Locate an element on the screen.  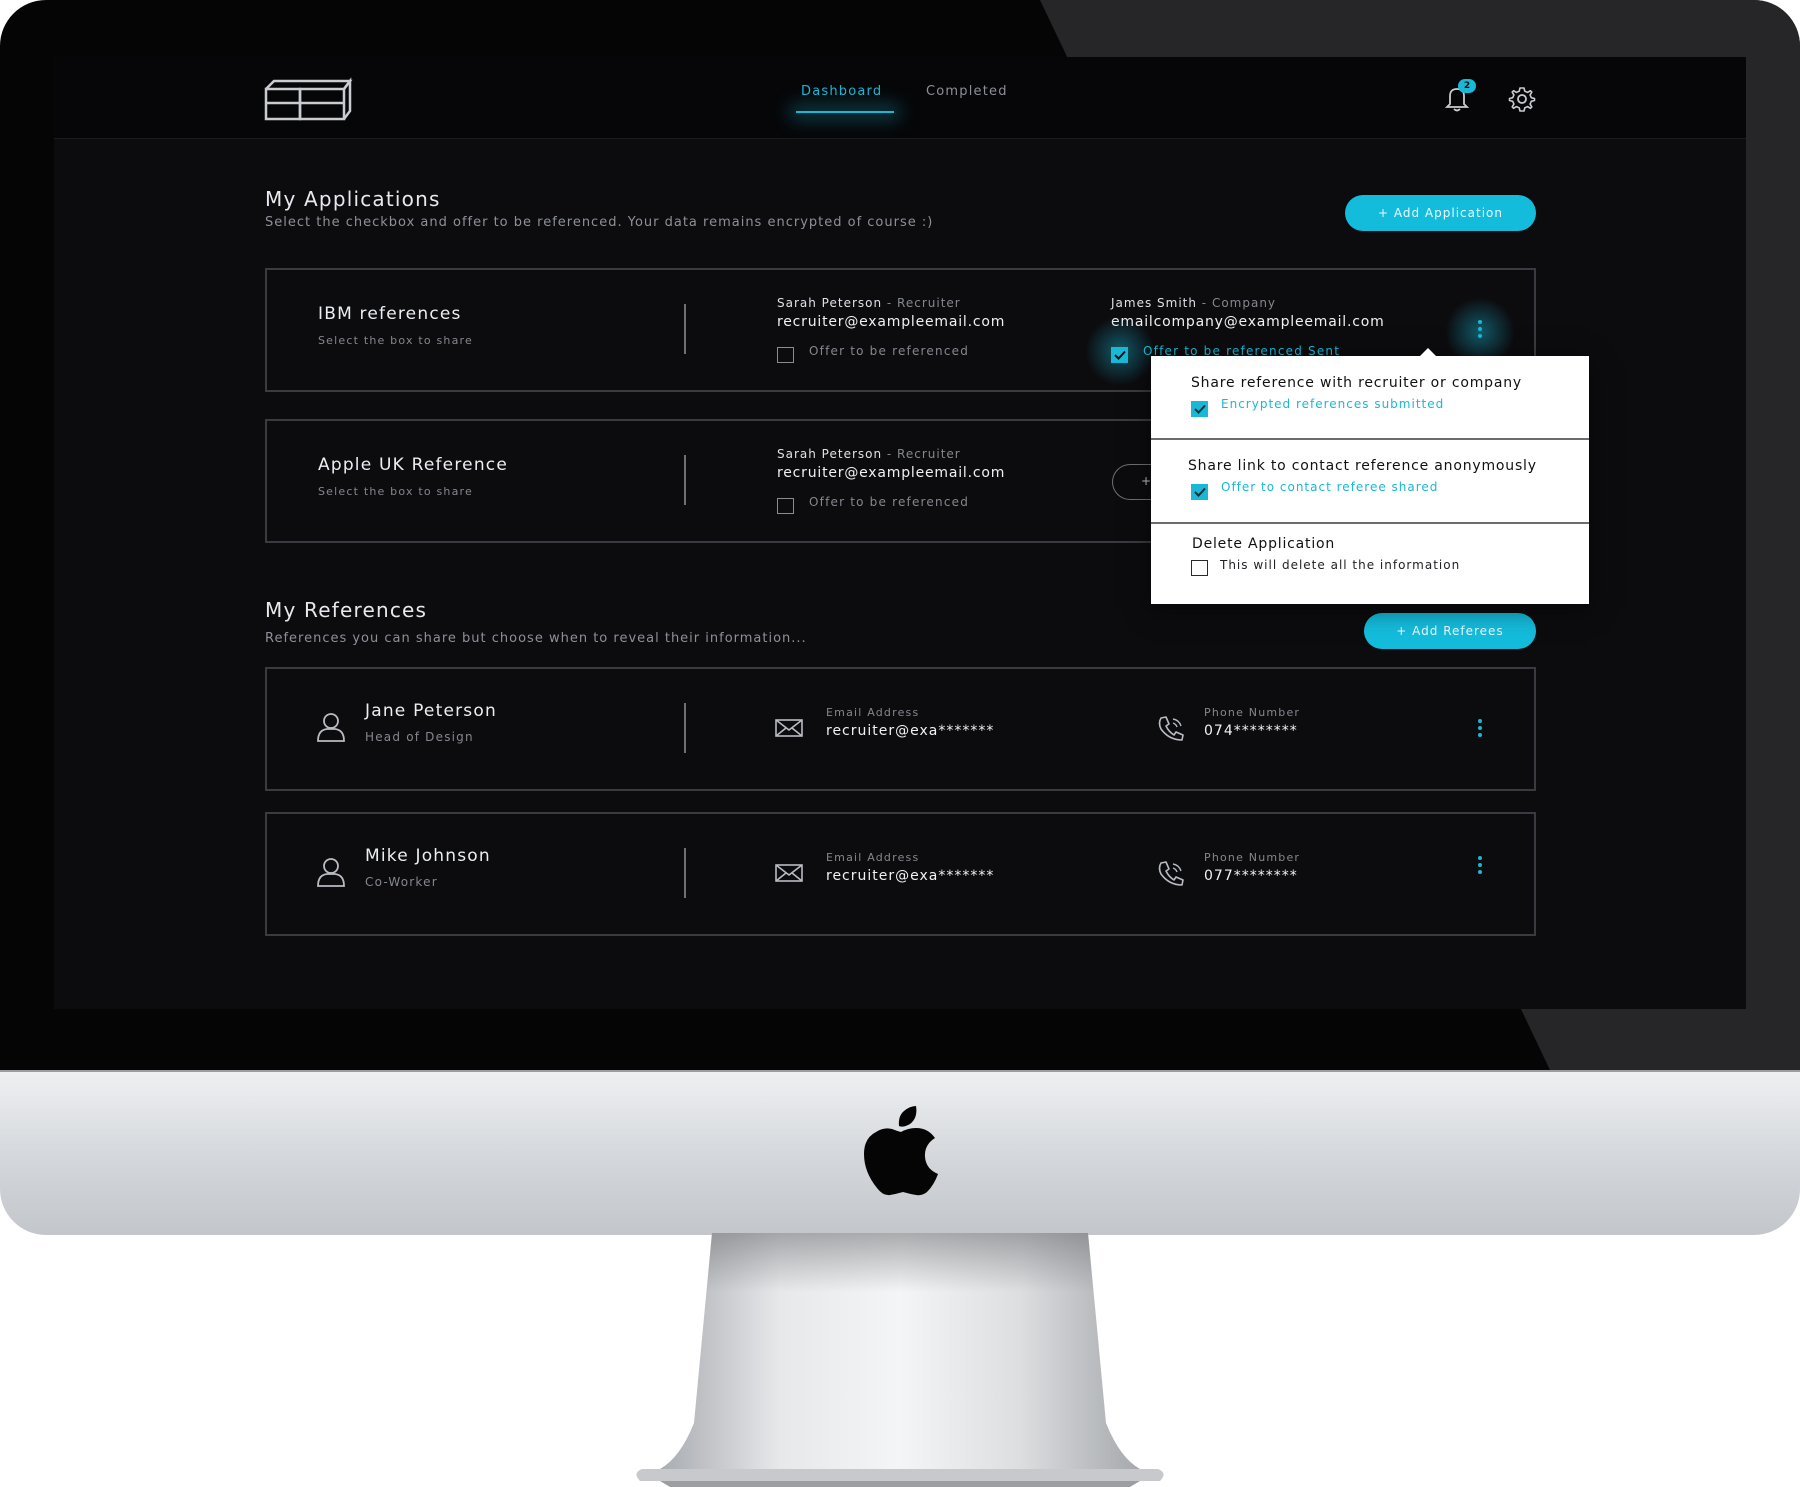
share-reference-status: Encrypted references submitted is located at coordinates (1333, 404).